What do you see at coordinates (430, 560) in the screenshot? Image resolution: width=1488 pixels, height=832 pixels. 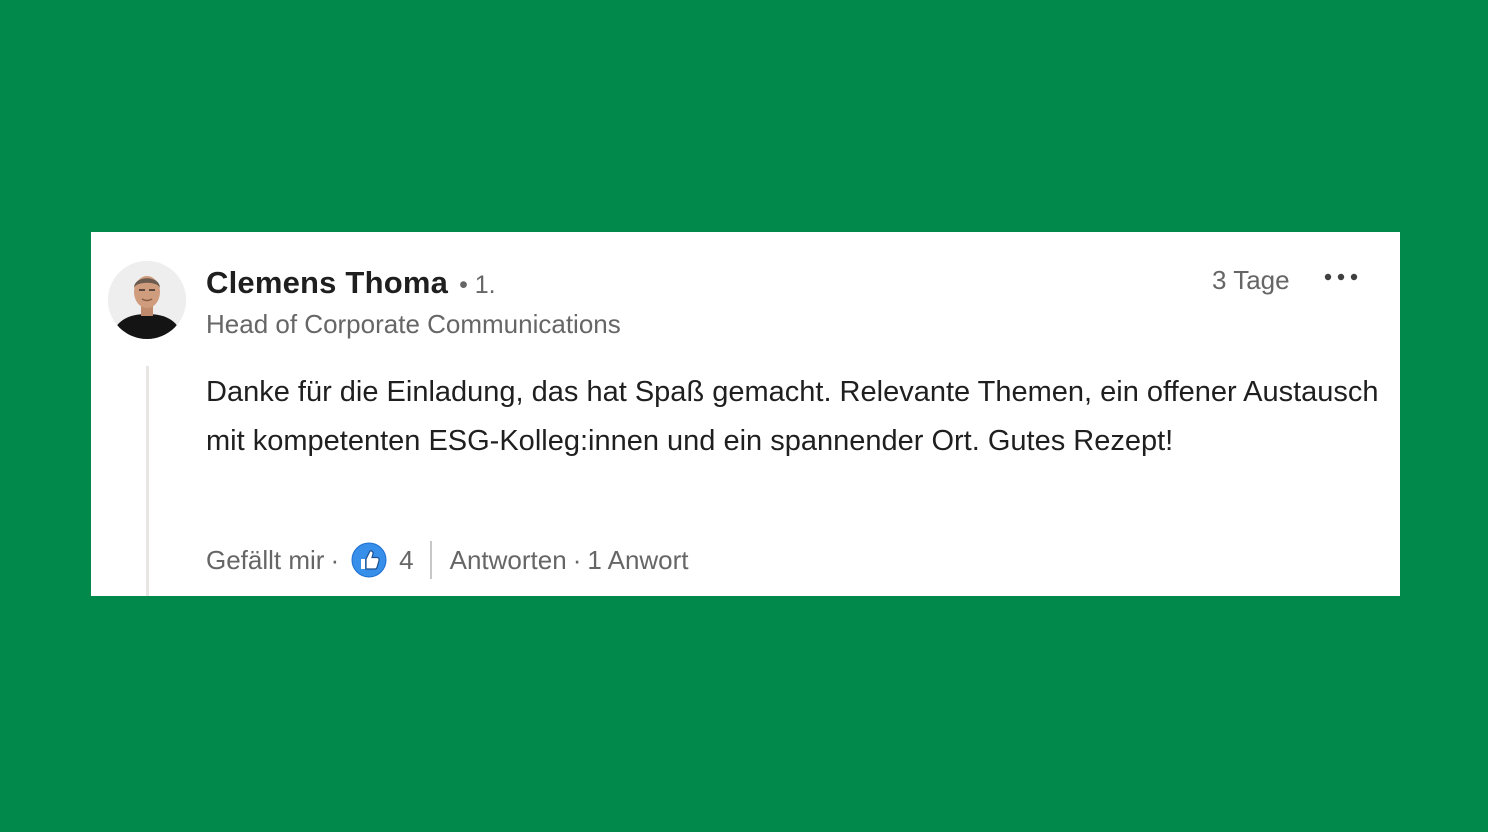 I see `action-divider` at bounding box center [430, 560].